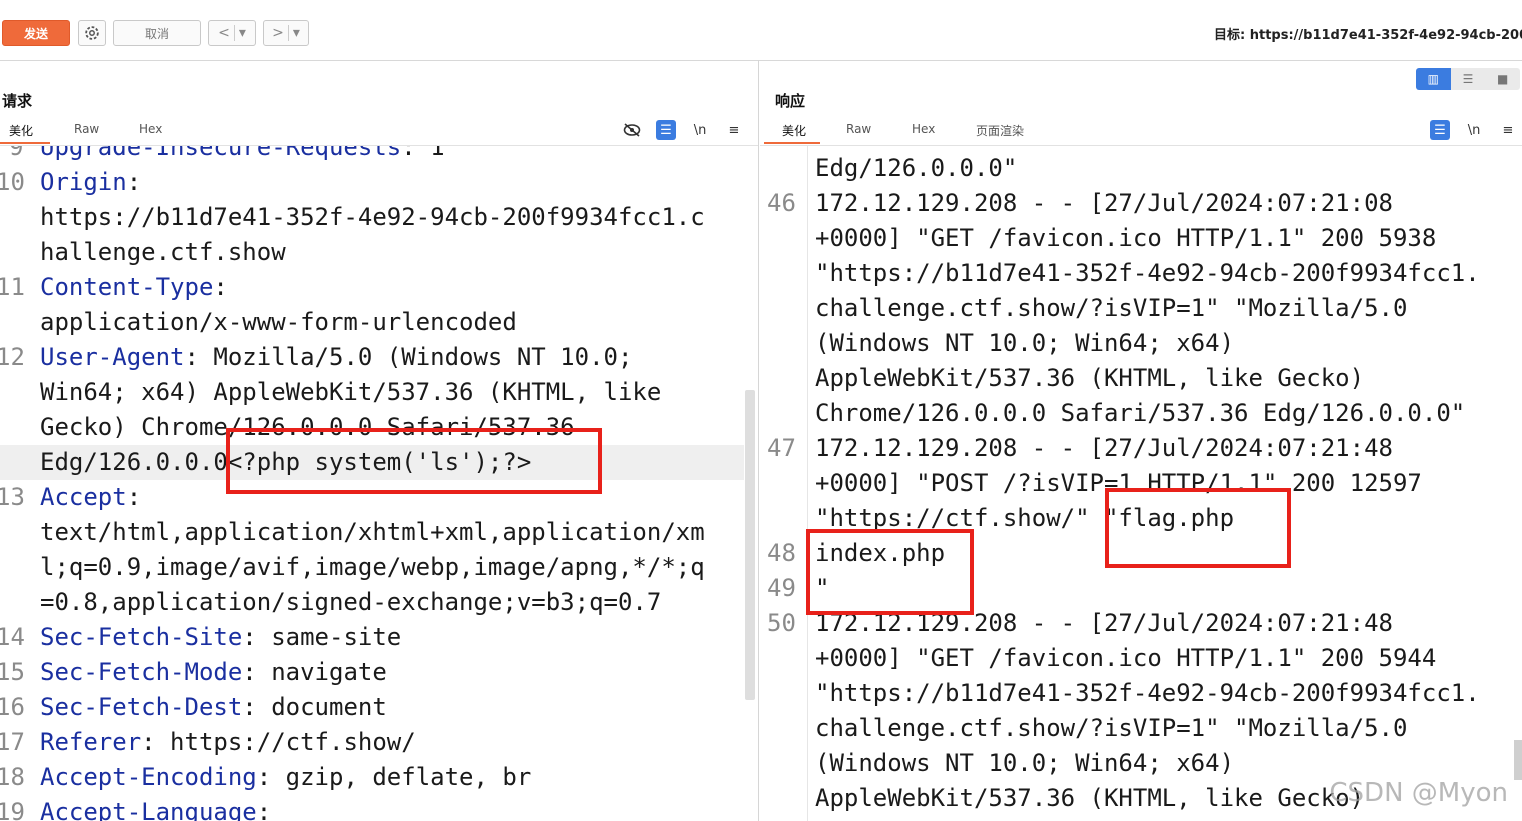 The width and height of the screenshot is (1522, 821). I want to click on settings-button, so click(92, 33).